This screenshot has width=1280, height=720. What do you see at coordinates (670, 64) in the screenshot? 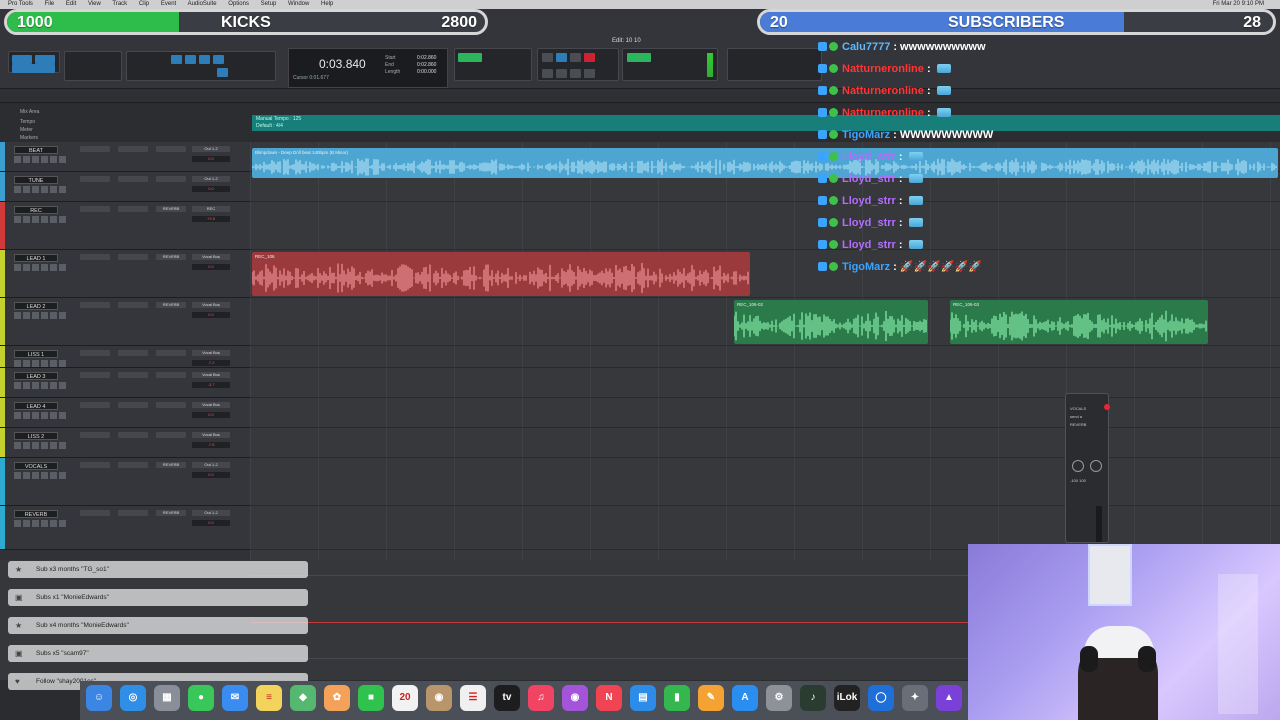
I see `tempo-meter-display` at bounding box center [670, 64].